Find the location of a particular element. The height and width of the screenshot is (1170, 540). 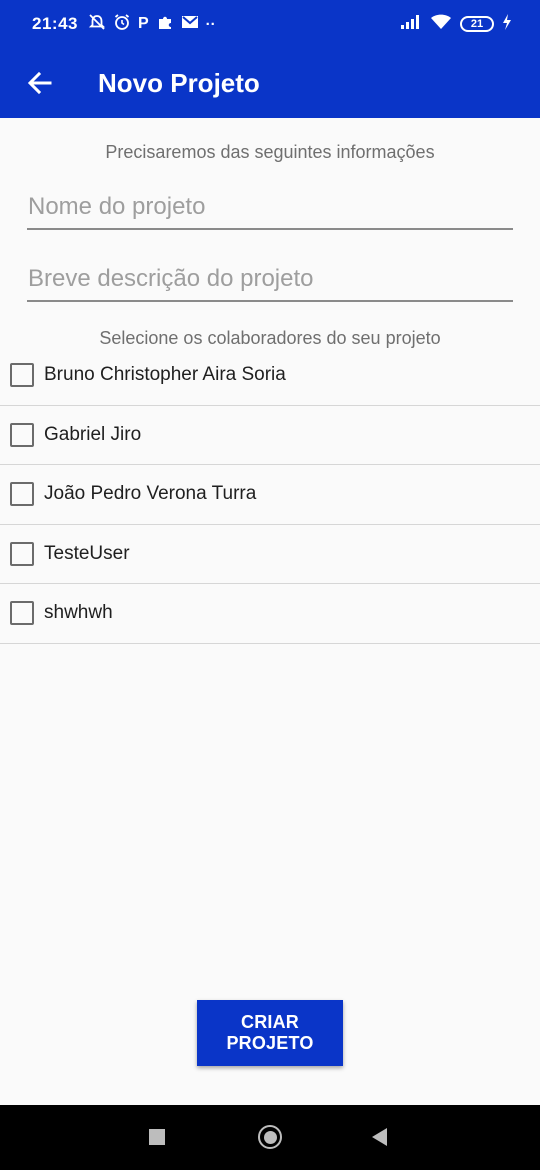

nav-back-icon is located at coordinates (379, 1137).